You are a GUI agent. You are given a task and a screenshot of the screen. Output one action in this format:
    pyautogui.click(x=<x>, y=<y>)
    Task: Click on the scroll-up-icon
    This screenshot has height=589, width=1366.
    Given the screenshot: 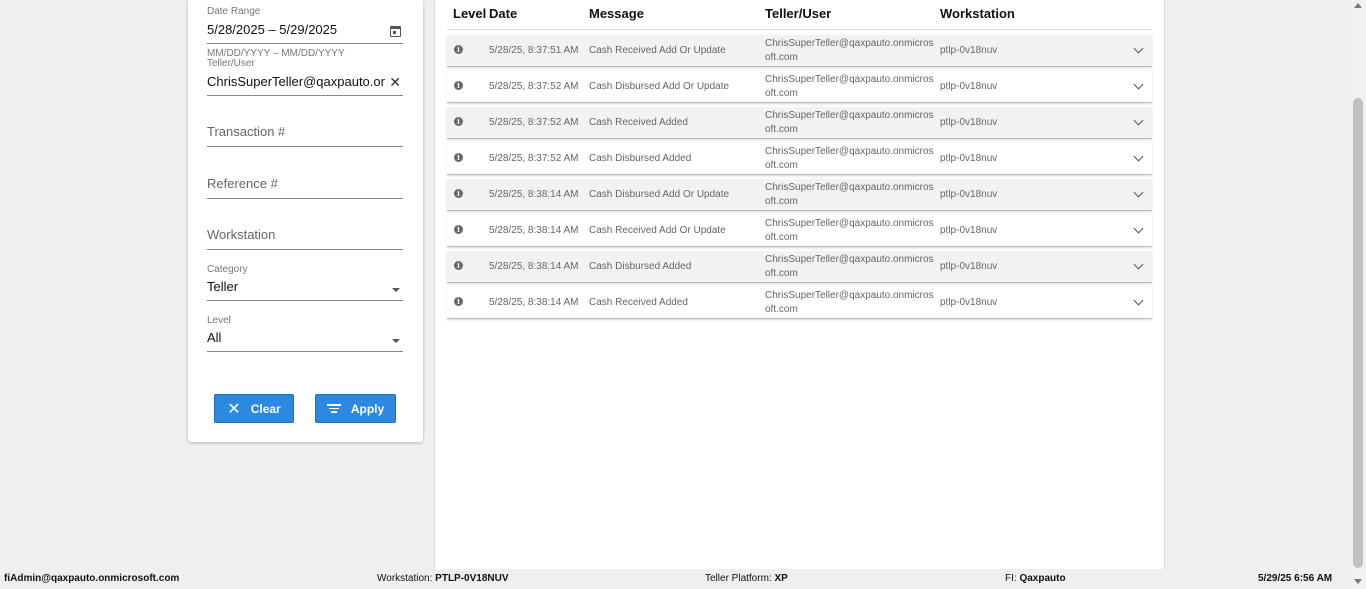 What is the action you would take?
    pyautogui.click(x=1358, y=5)
    